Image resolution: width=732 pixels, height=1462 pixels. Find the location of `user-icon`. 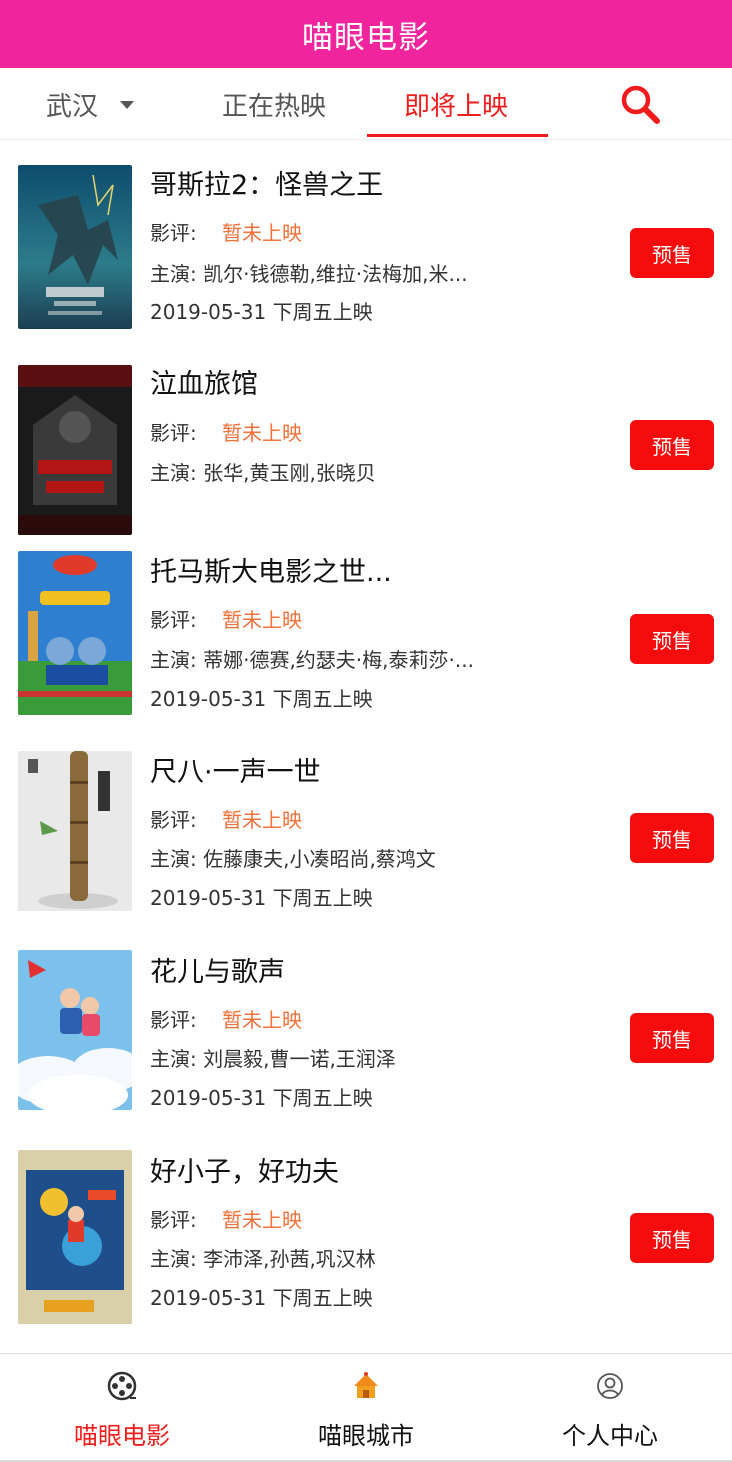

user-icon is located at coordinates (610, 1386).